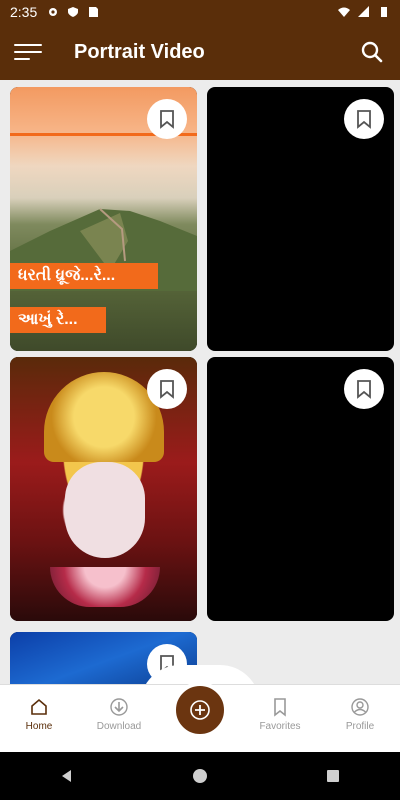 The height and width of the screenshot is (800, 400). I want to click on thumbnail-face, so click(105, 510).